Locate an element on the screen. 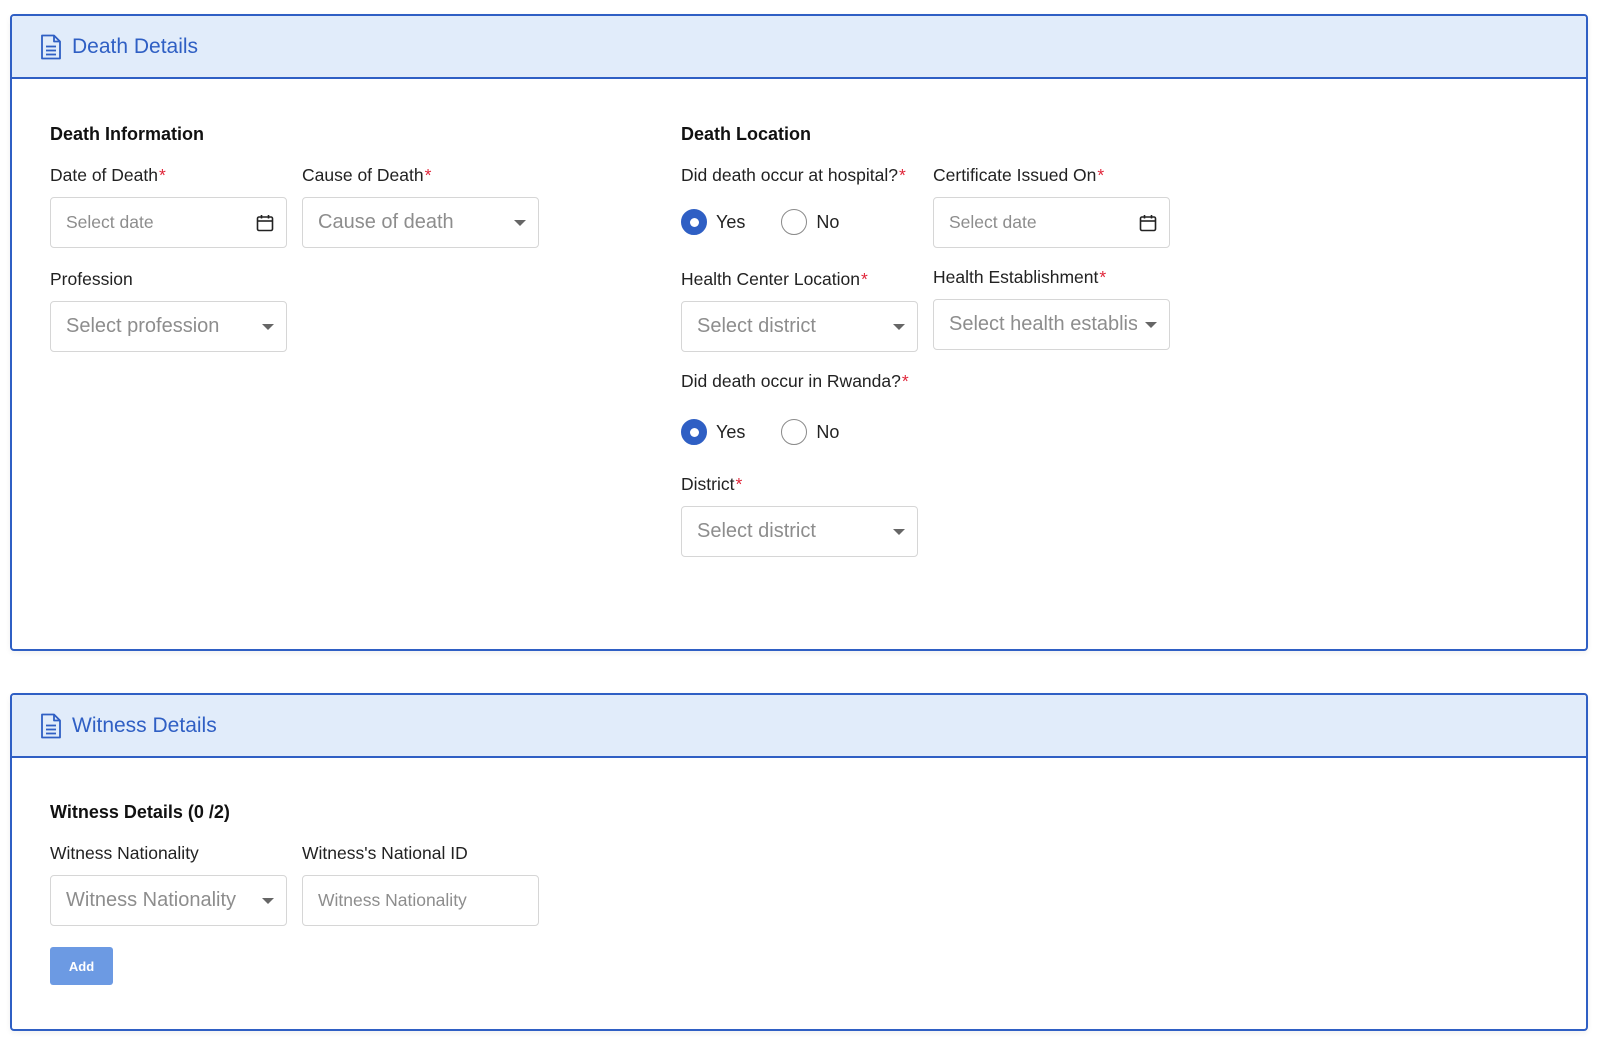 Image resolution: width=1600 pixels, height=1047 pixels. profession-label: Profession is located at coordinates (91, 279).